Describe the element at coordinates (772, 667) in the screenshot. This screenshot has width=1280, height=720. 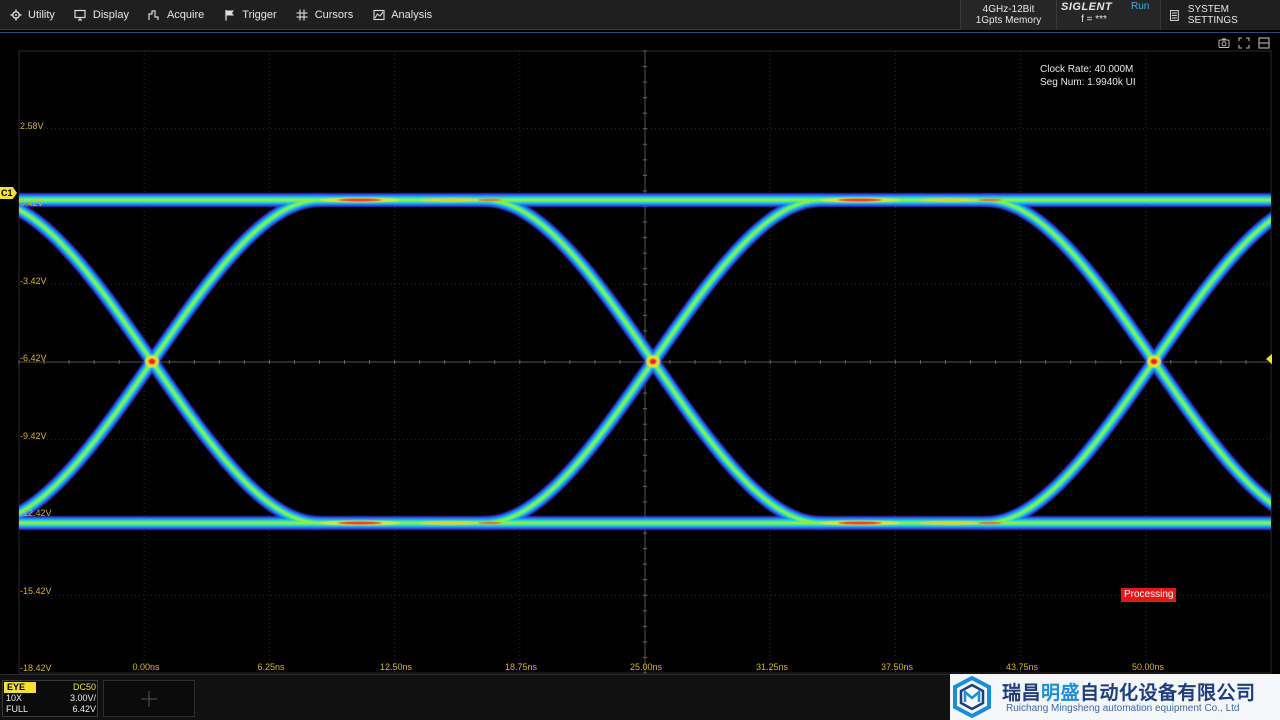
I see `time-tick-label: 31.25ns` at that location.